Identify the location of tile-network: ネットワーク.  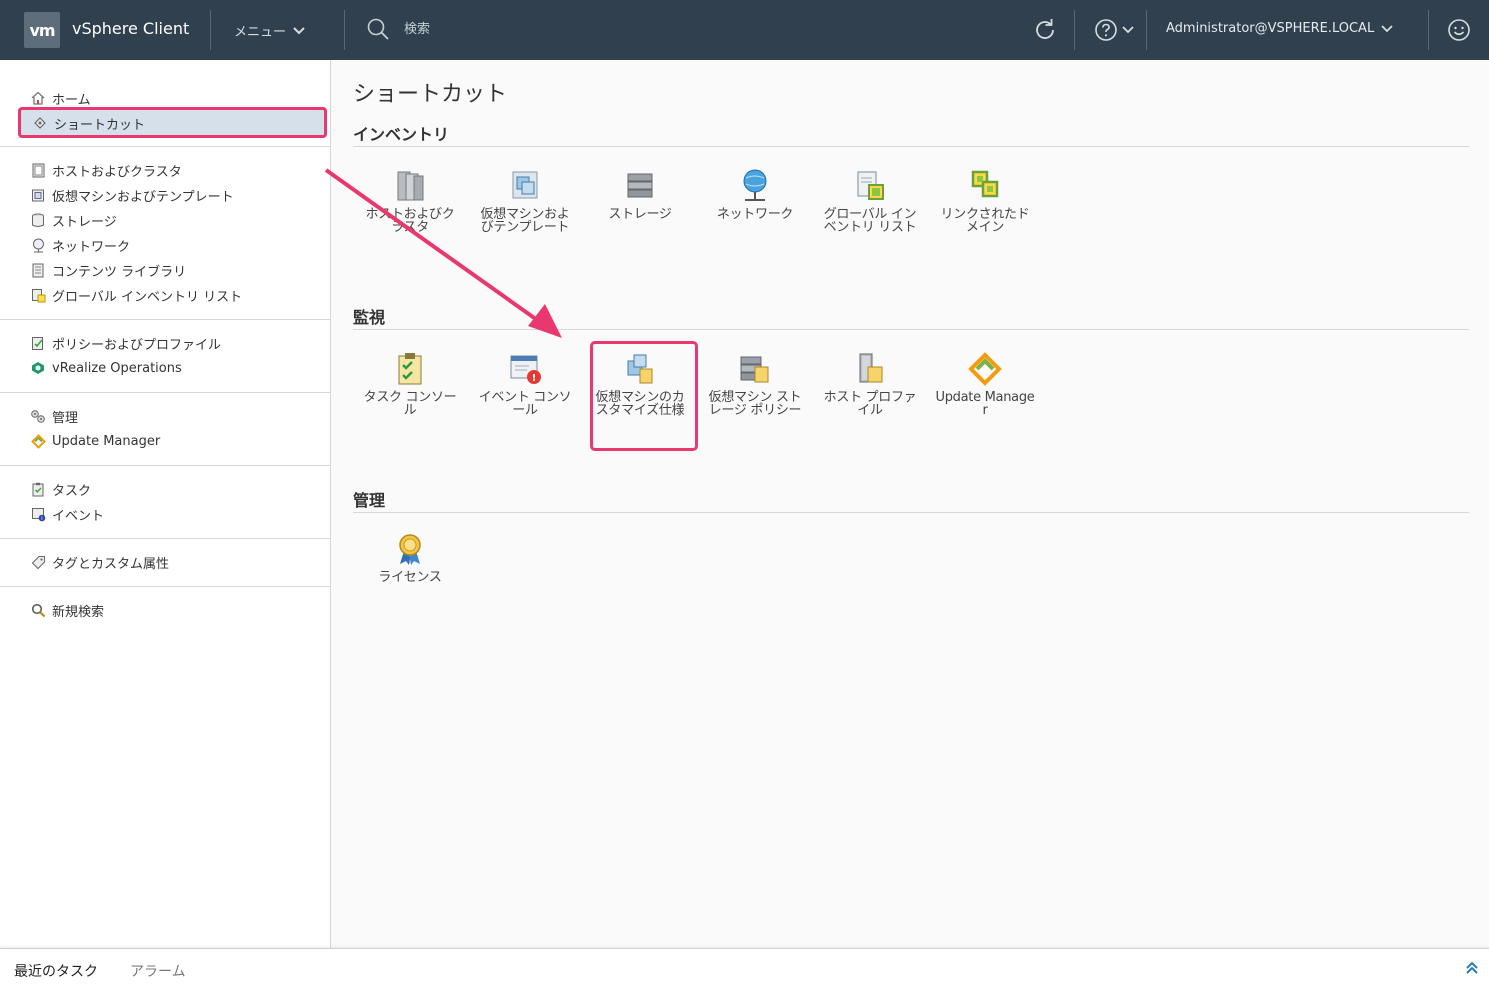
(755, 194).